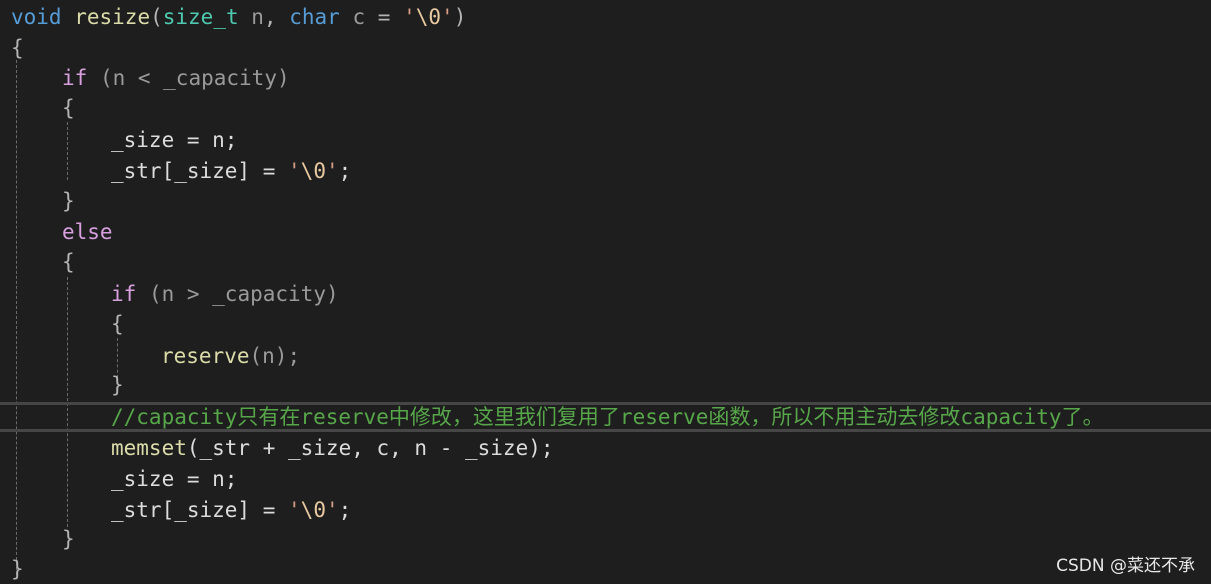 This screenshot has height=584, width=1211. Describe the element at coordinates (359, 17) in the screenshot. I see `param-c: c` at that location.